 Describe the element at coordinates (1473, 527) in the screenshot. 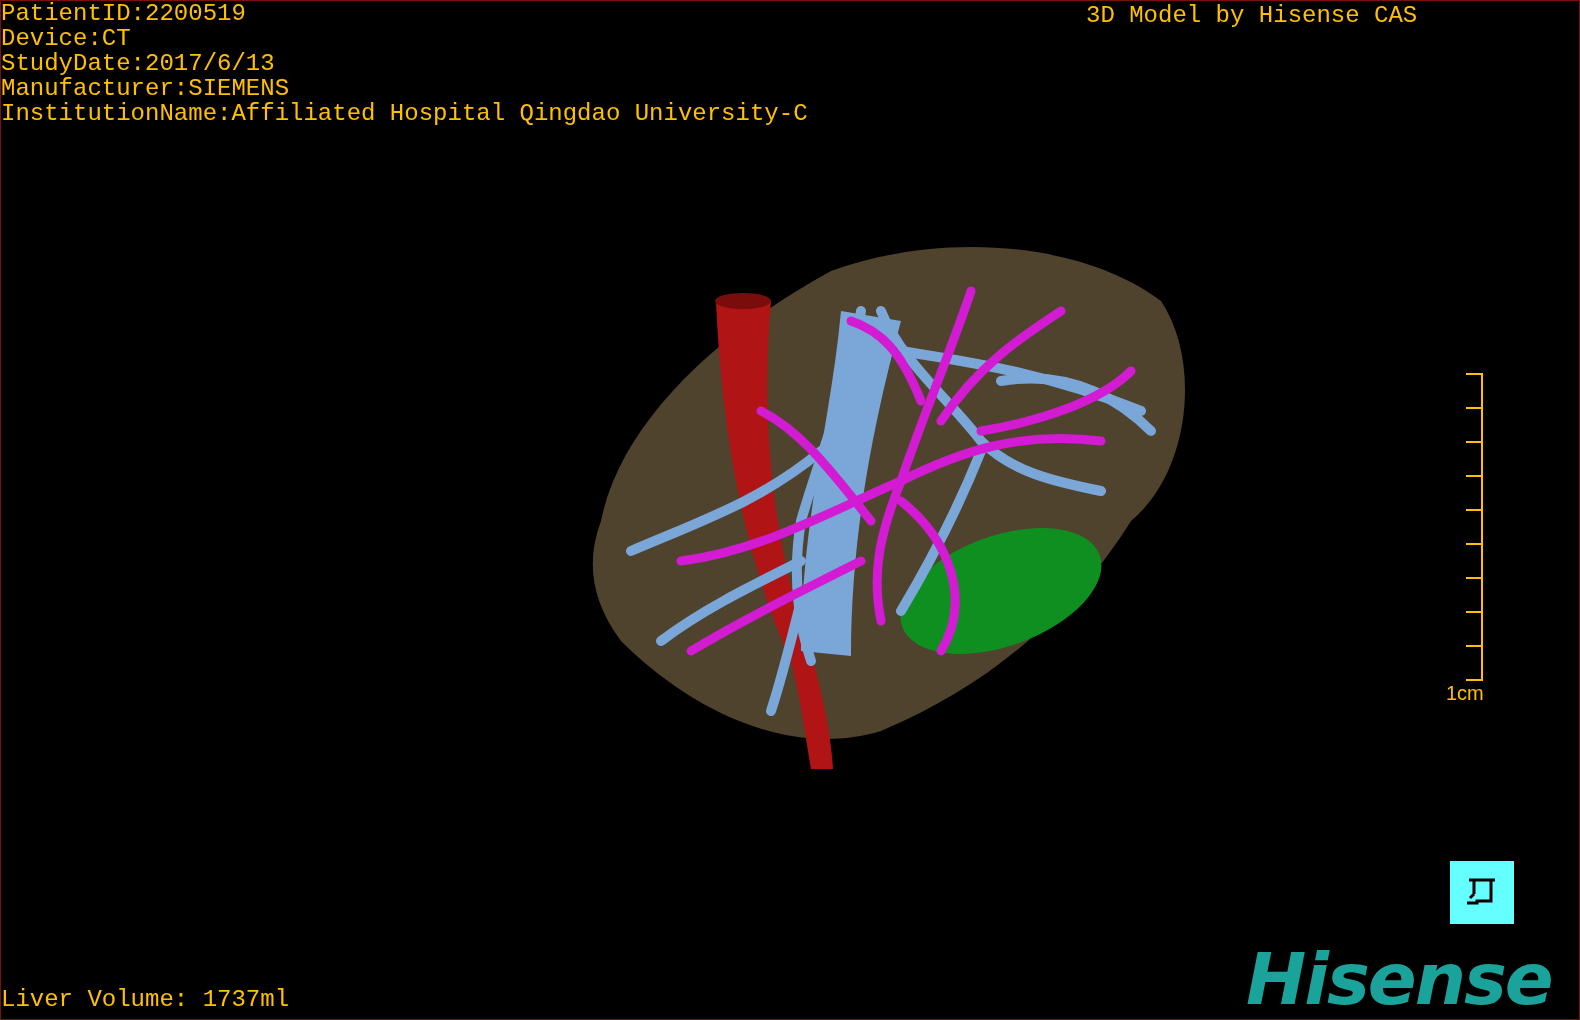

I see `scale-bar-icon` at that location.